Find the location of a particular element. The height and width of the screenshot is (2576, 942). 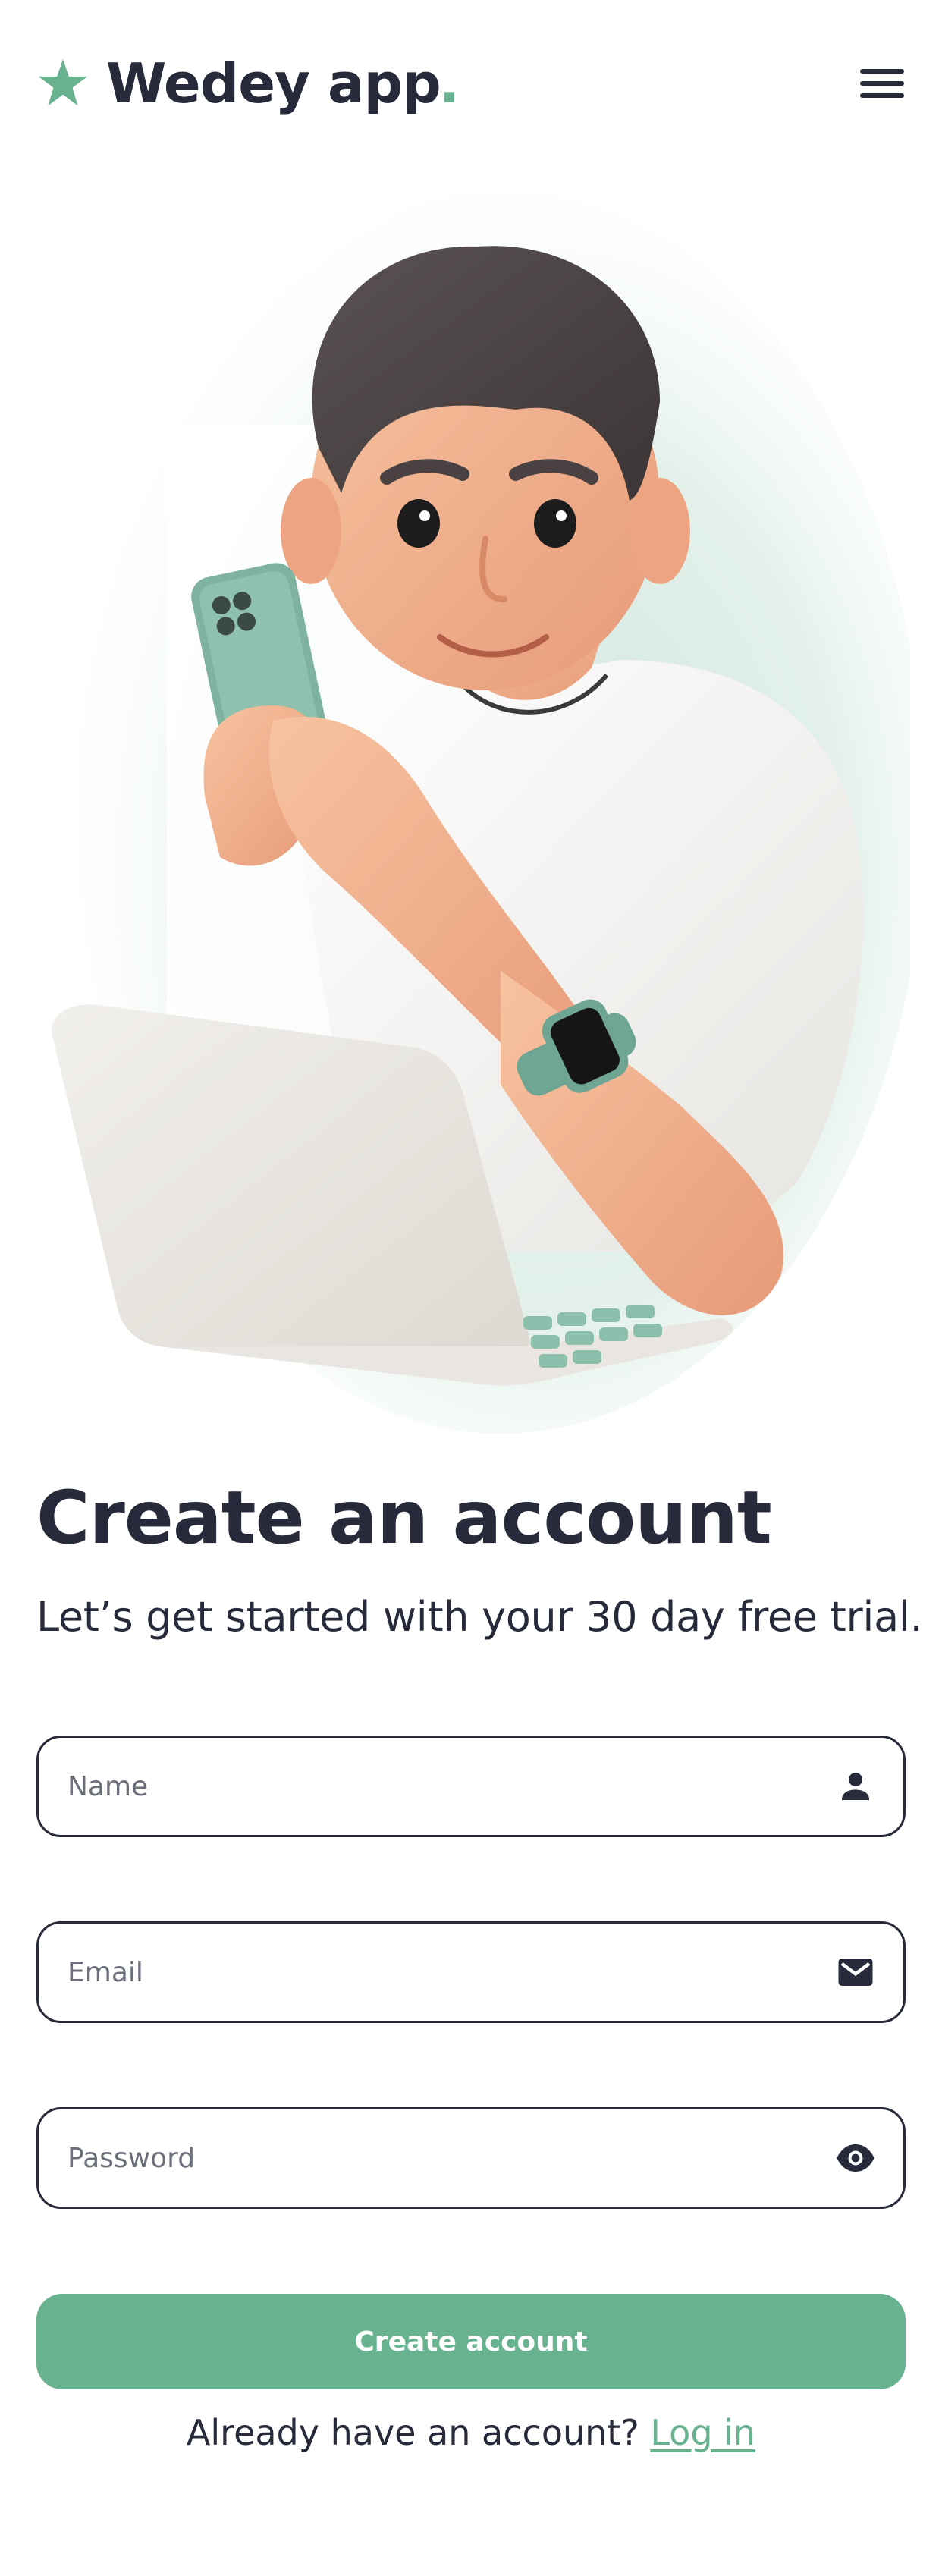

eye-icon is located at coordinates (855, 2158).